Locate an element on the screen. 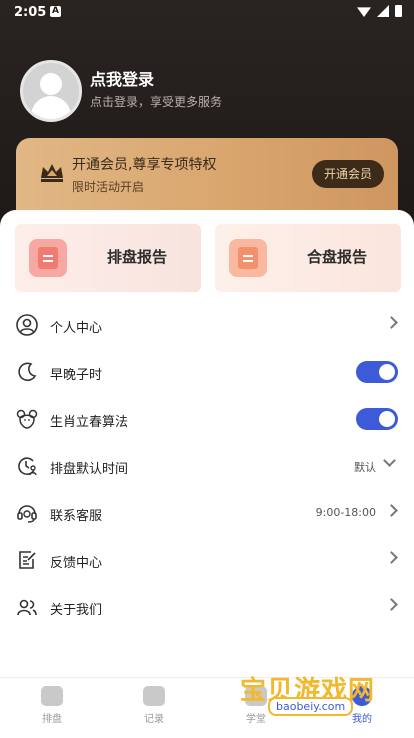  status-time: 2:05 is located at coordinates (30, 12).